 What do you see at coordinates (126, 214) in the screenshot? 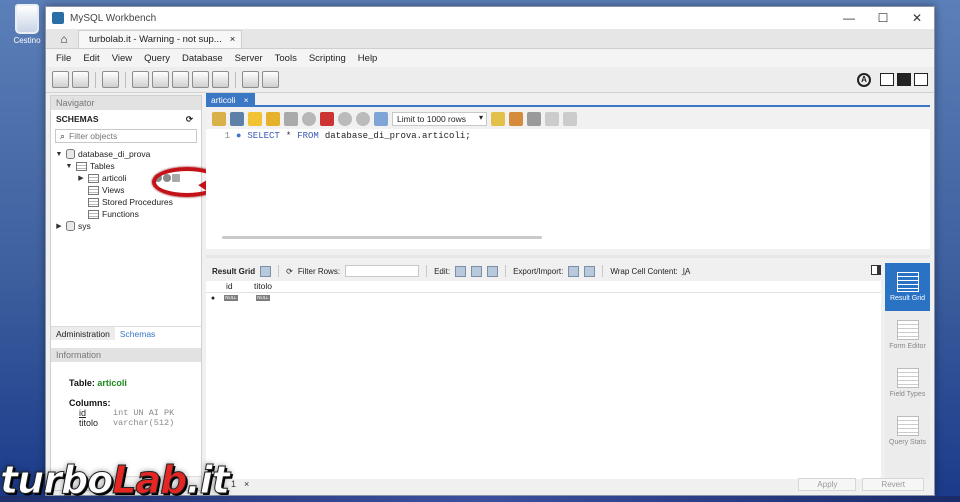
I see `tree-functions-row: Functions` at bounding box center [126, 214].